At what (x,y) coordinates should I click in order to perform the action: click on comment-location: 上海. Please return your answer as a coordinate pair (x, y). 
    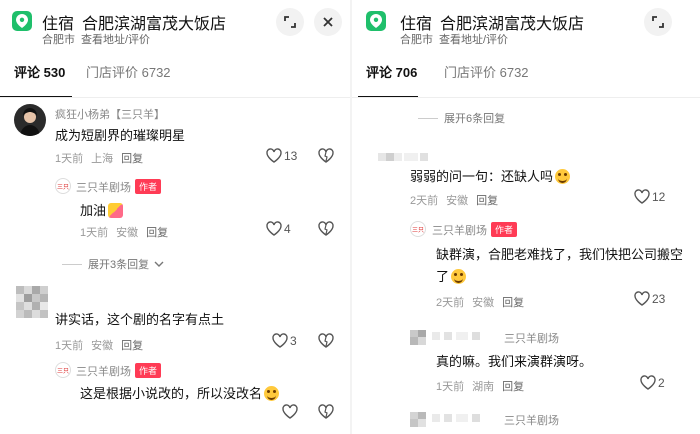
    Looking at the image, I should click on (102, 159).